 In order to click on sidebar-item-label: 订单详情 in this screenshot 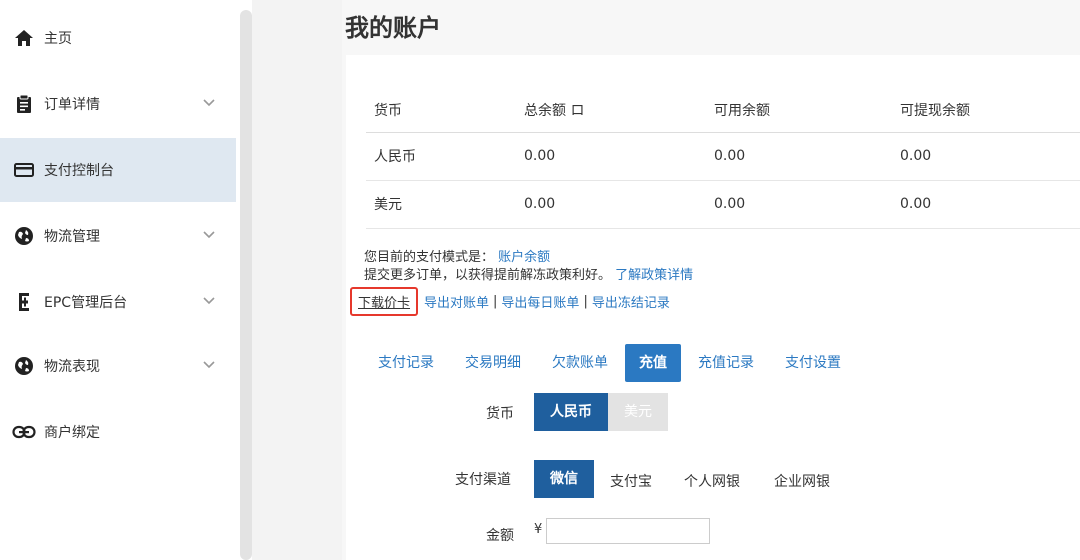, I will do `click(72, 105)`.